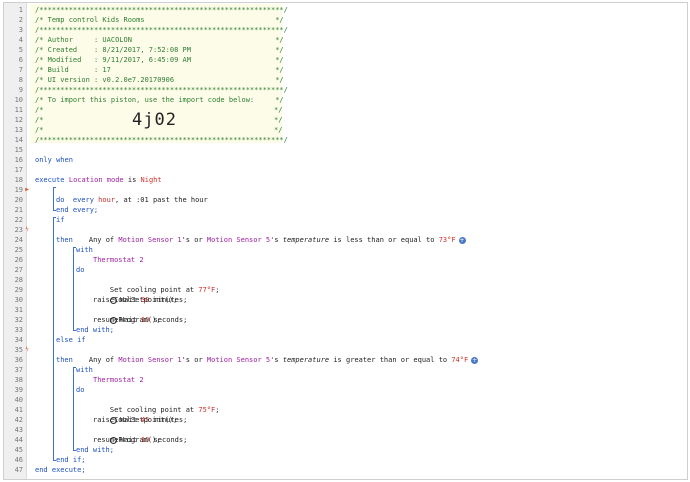 The width and height of the screenshot is (690, 482). Describe the element at coordinates (159, 60) in the screenshot. I see `header-modified: /* Modified : 9/11/2017, 6:45:09 AM */` at that location.